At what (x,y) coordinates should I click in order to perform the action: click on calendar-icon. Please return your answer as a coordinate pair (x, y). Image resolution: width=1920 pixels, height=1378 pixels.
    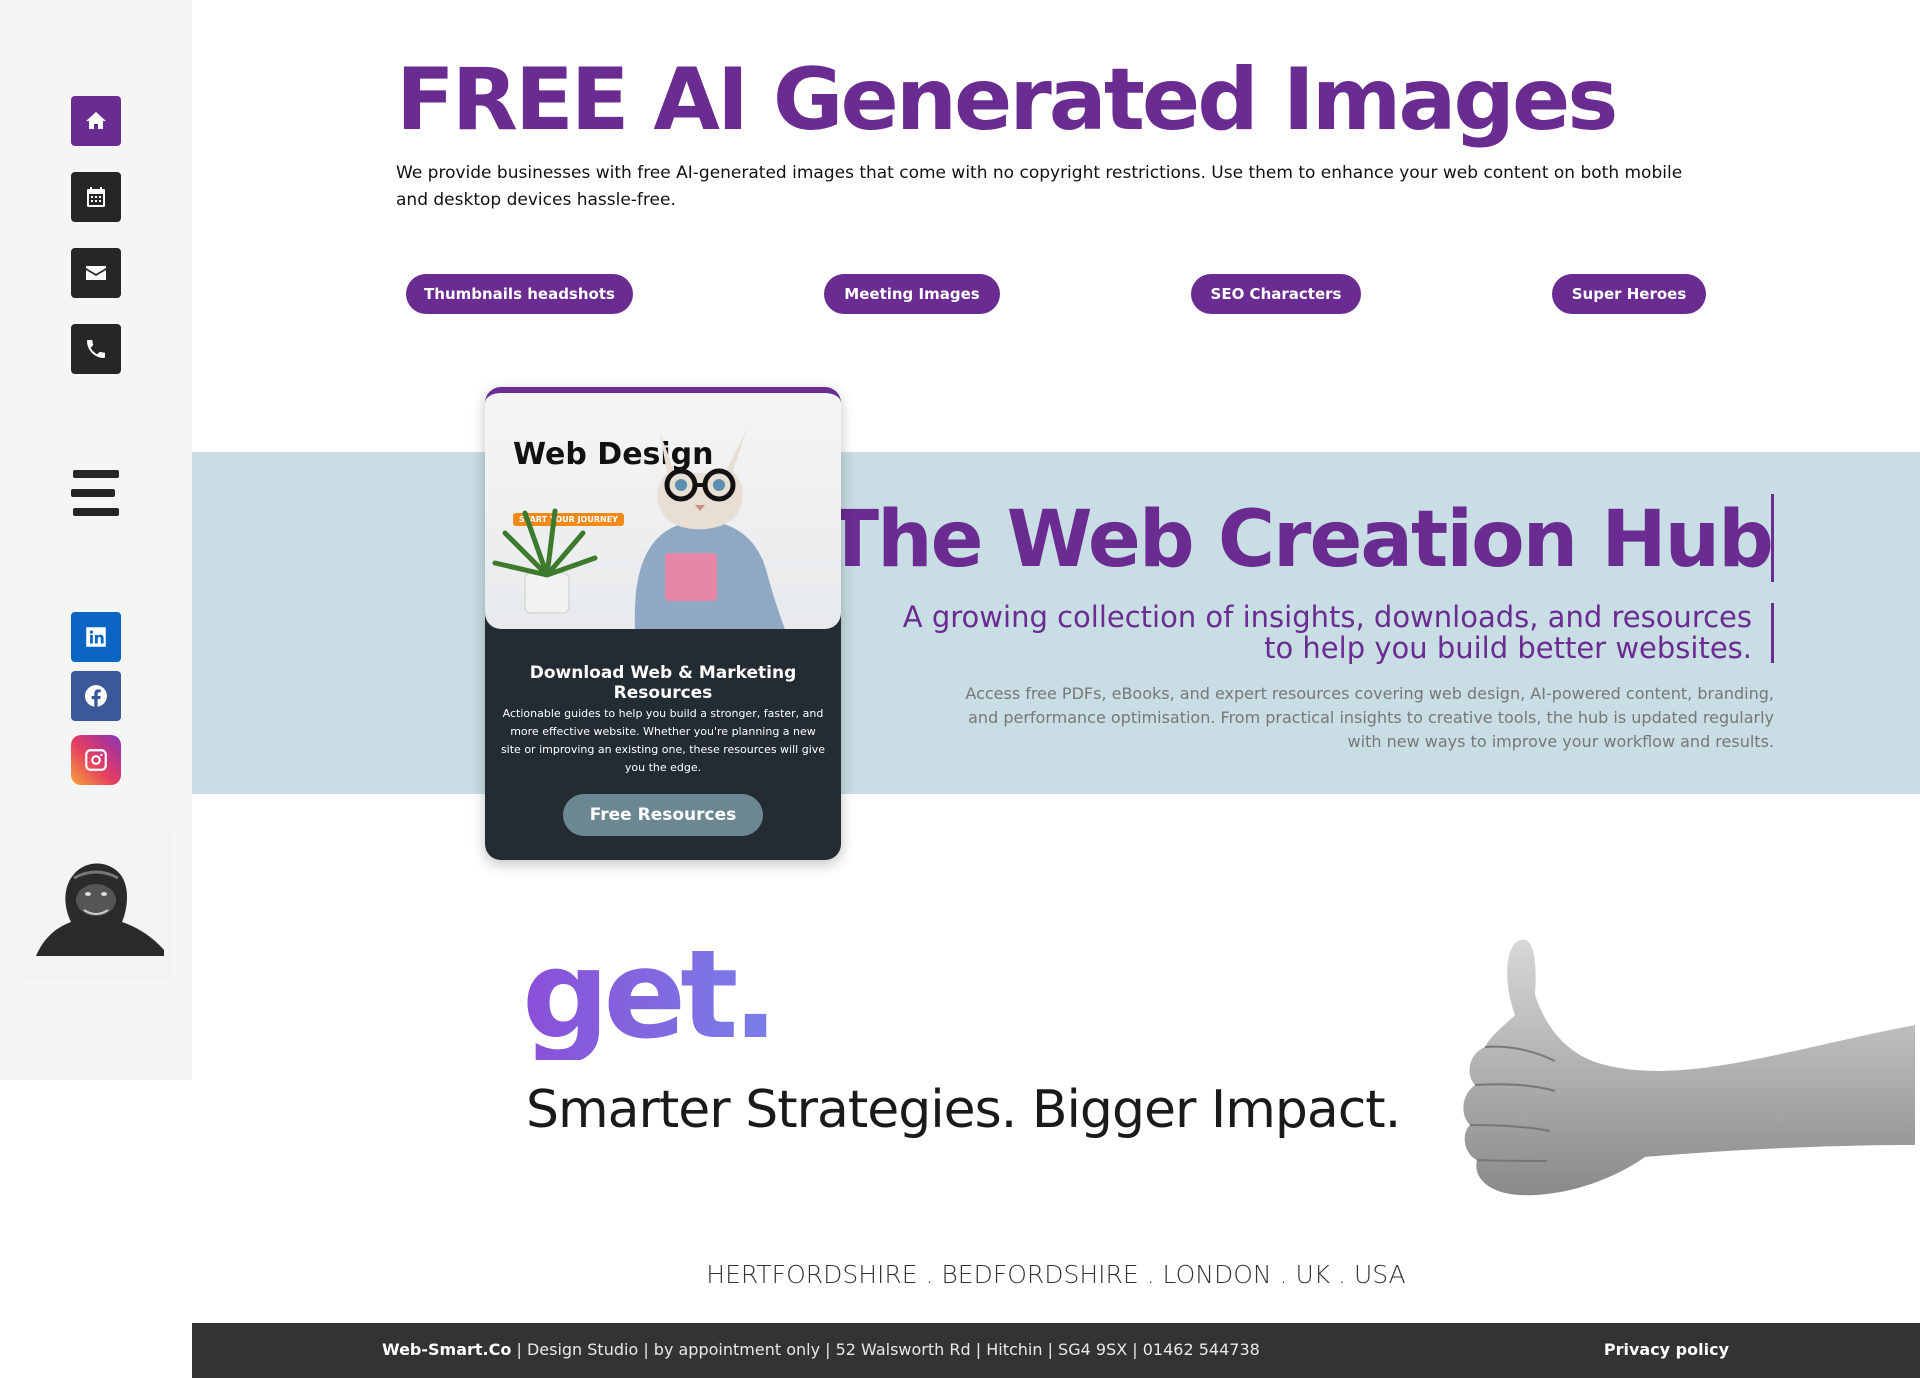
    Looking at the image, I should click on (96, 197).